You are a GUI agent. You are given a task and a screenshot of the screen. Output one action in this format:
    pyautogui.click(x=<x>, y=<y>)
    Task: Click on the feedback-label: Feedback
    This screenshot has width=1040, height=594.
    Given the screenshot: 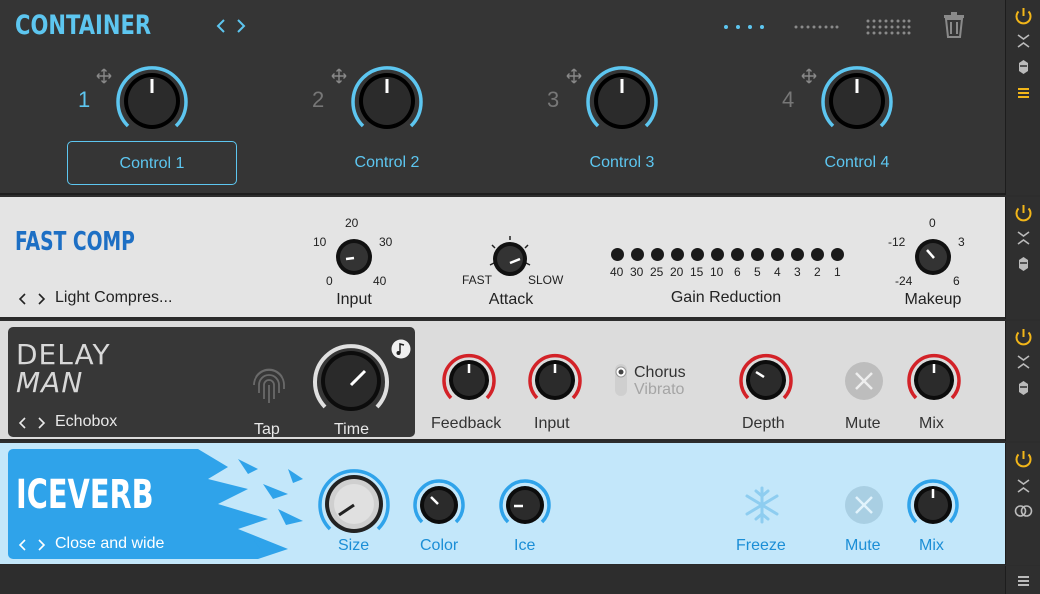 What is the action you would take?
    pyautogui.click(x=466, y=423)
    